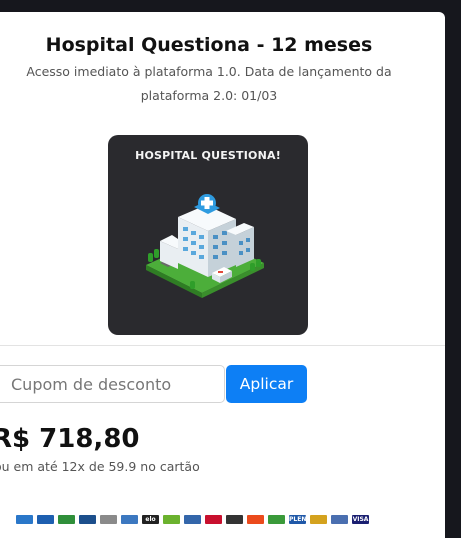  Describe the element at coordinates (24, 519) in the screenshot. I see `amex-icon` at that location.